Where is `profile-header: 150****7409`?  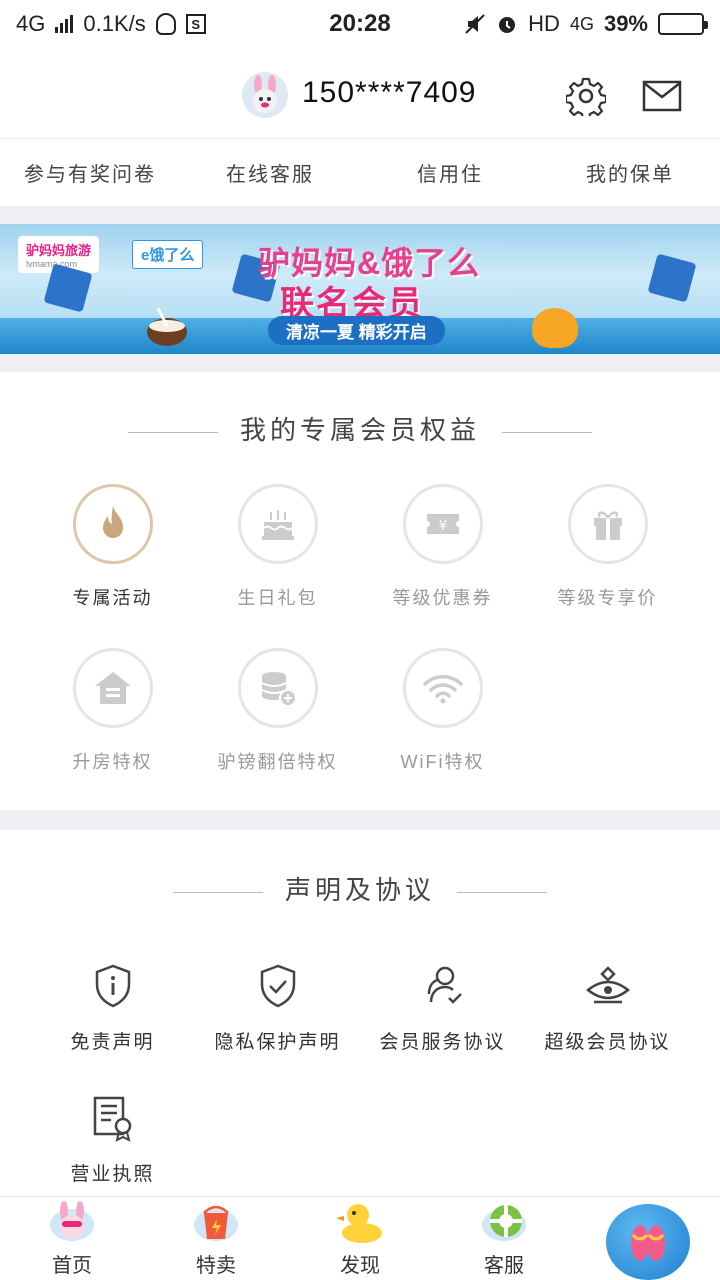
profile-header: 150****7409 is located at coordinates (360, 93).